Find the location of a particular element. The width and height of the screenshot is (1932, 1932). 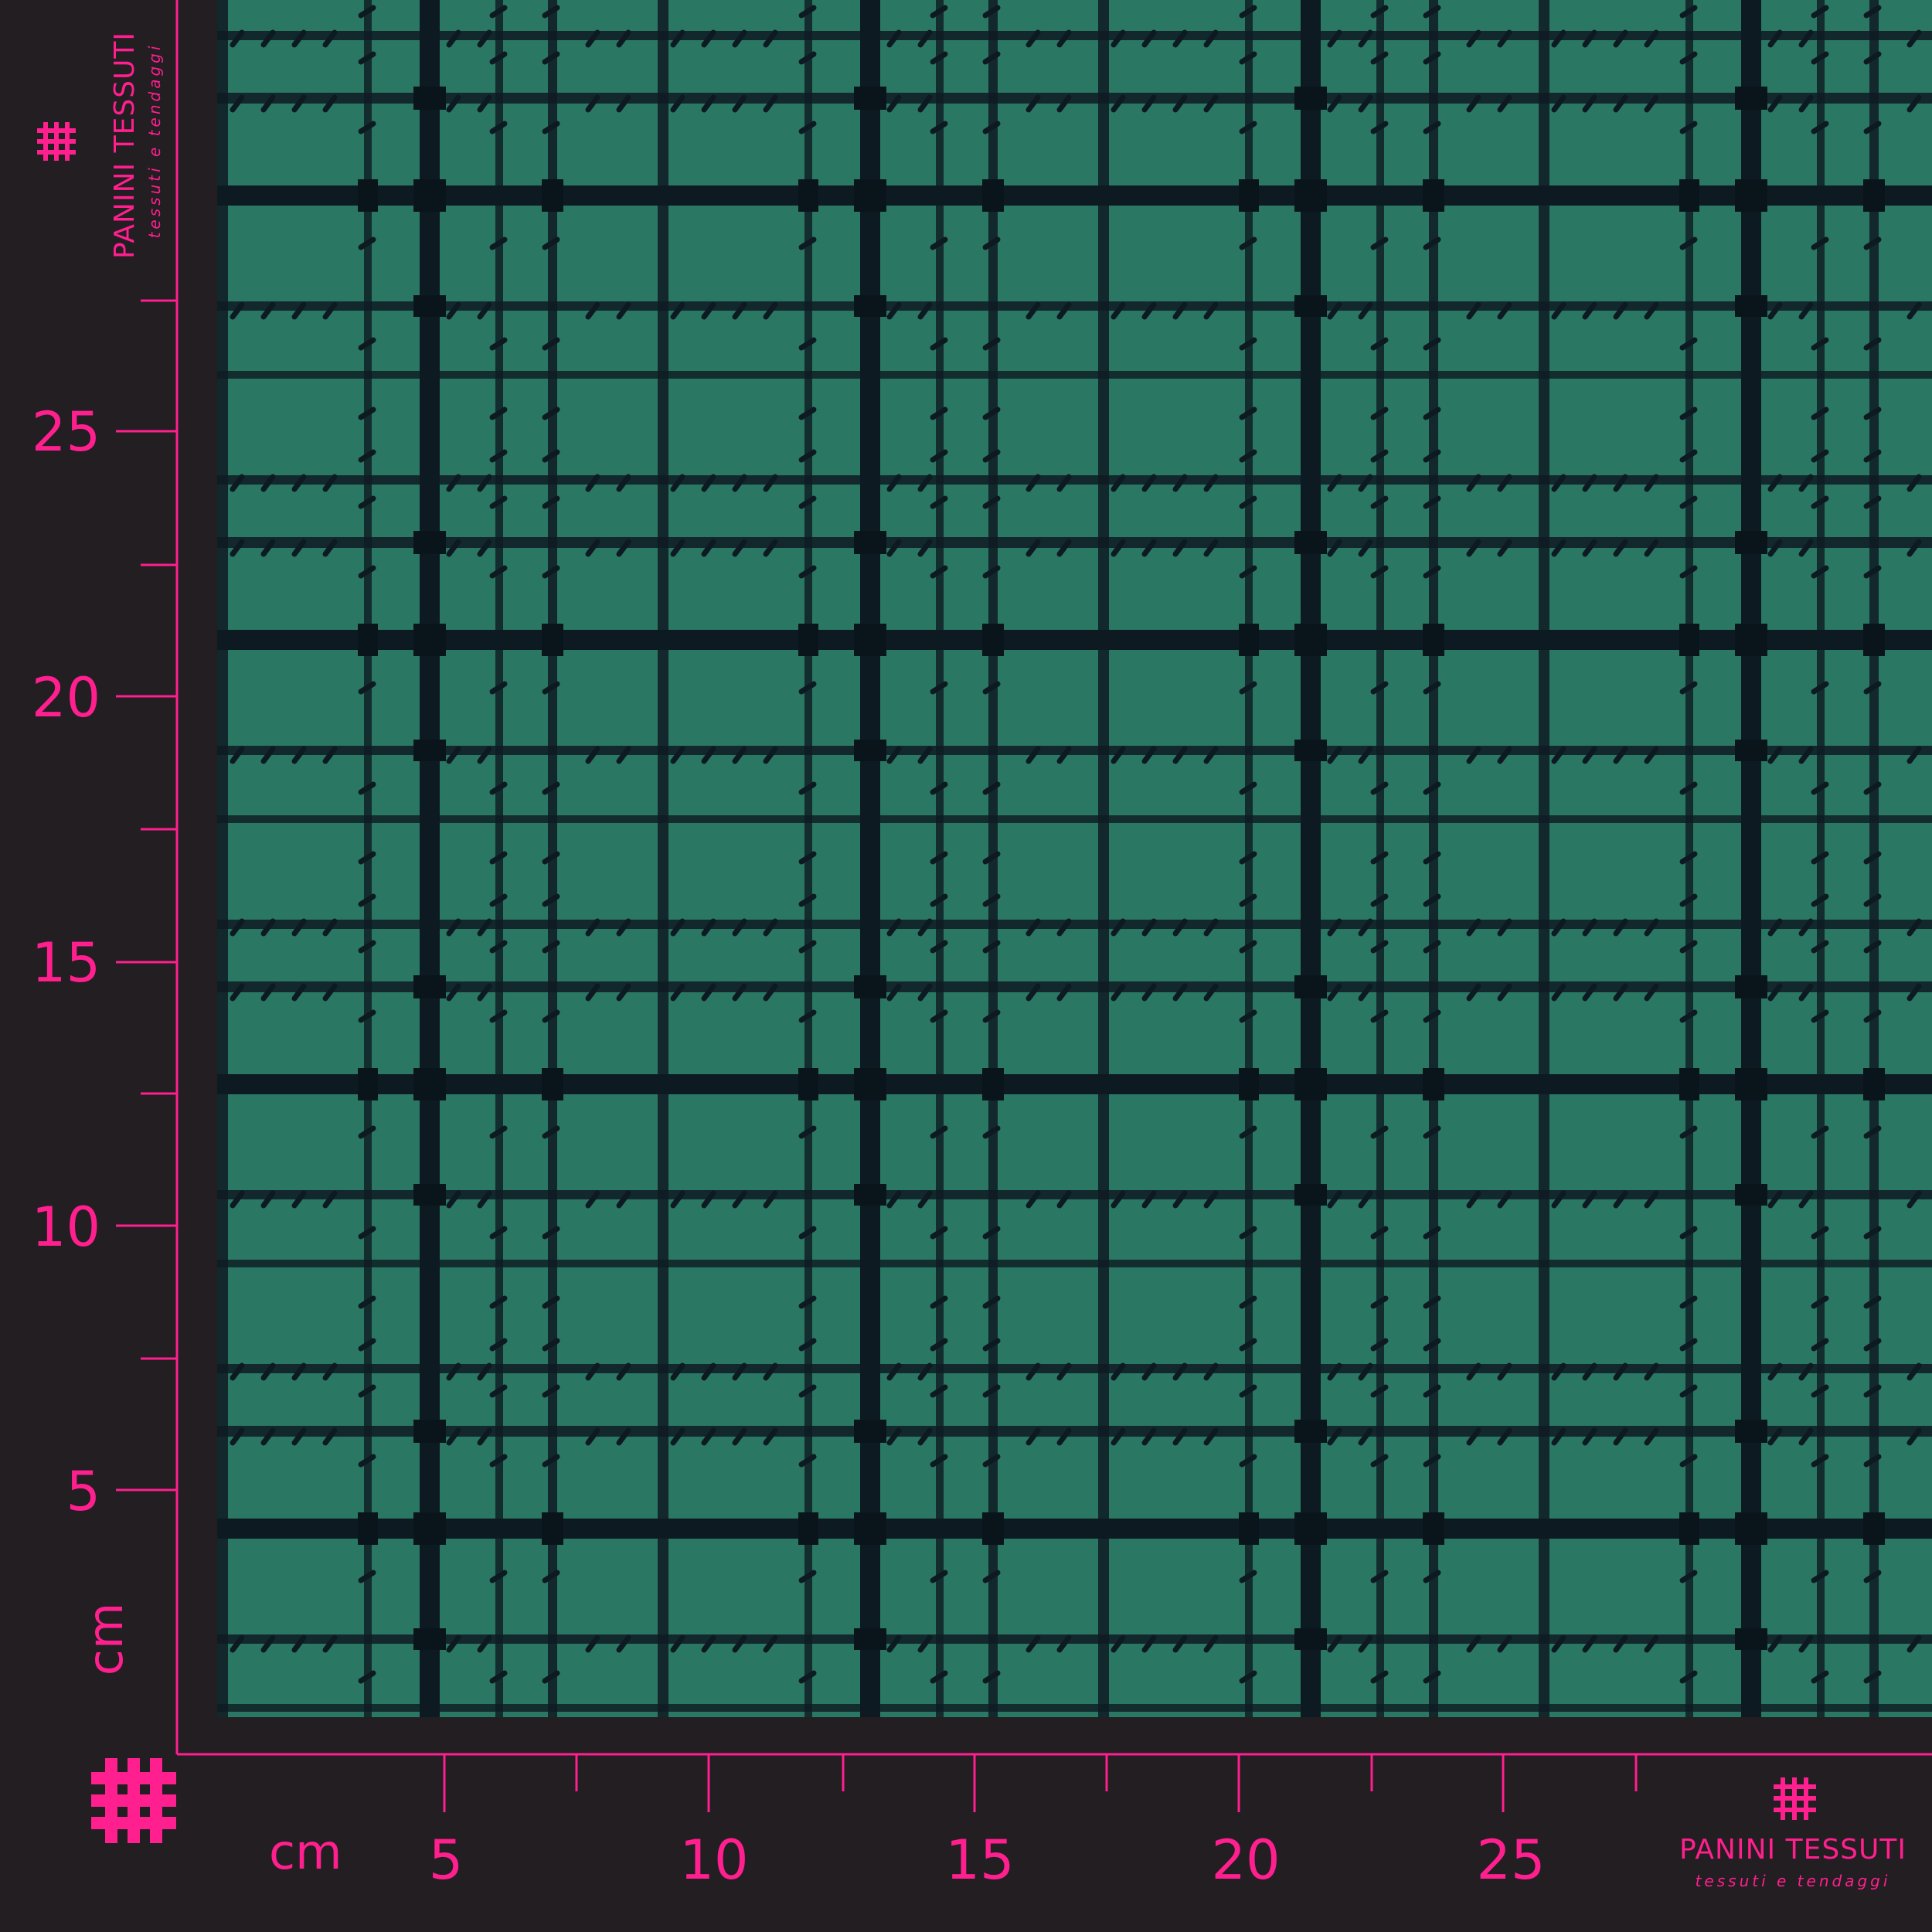

v-ruler-label-10: 10 is located at coordinates (66, 1227).